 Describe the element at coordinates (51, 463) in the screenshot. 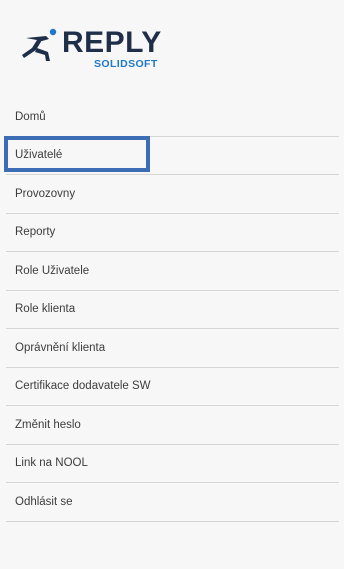

I see `menu-item-label: Link na NOOL` at that location.